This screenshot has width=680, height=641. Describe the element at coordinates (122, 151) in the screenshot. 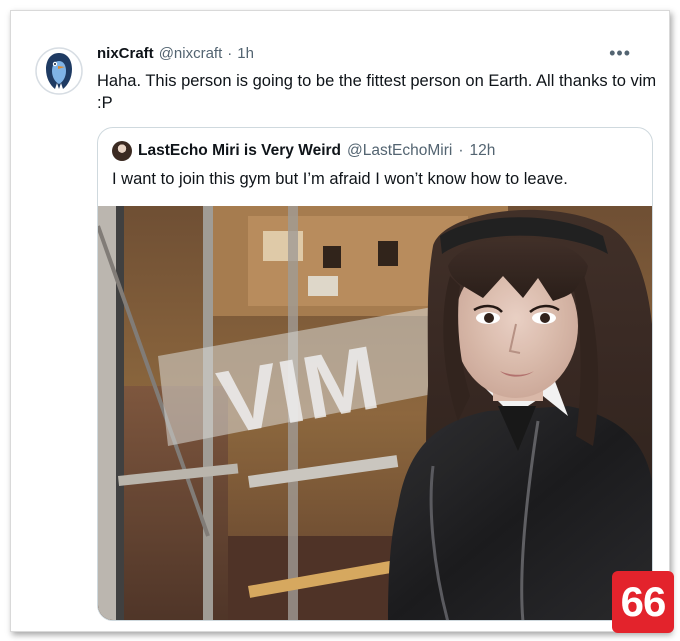

I see `quoted-author-avatar` at that location.